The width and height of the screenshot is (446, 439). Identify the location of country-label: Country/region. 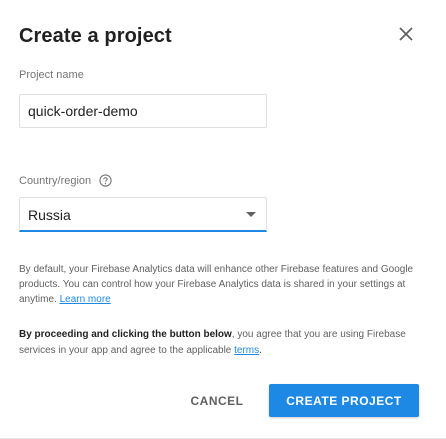
(55, 180).